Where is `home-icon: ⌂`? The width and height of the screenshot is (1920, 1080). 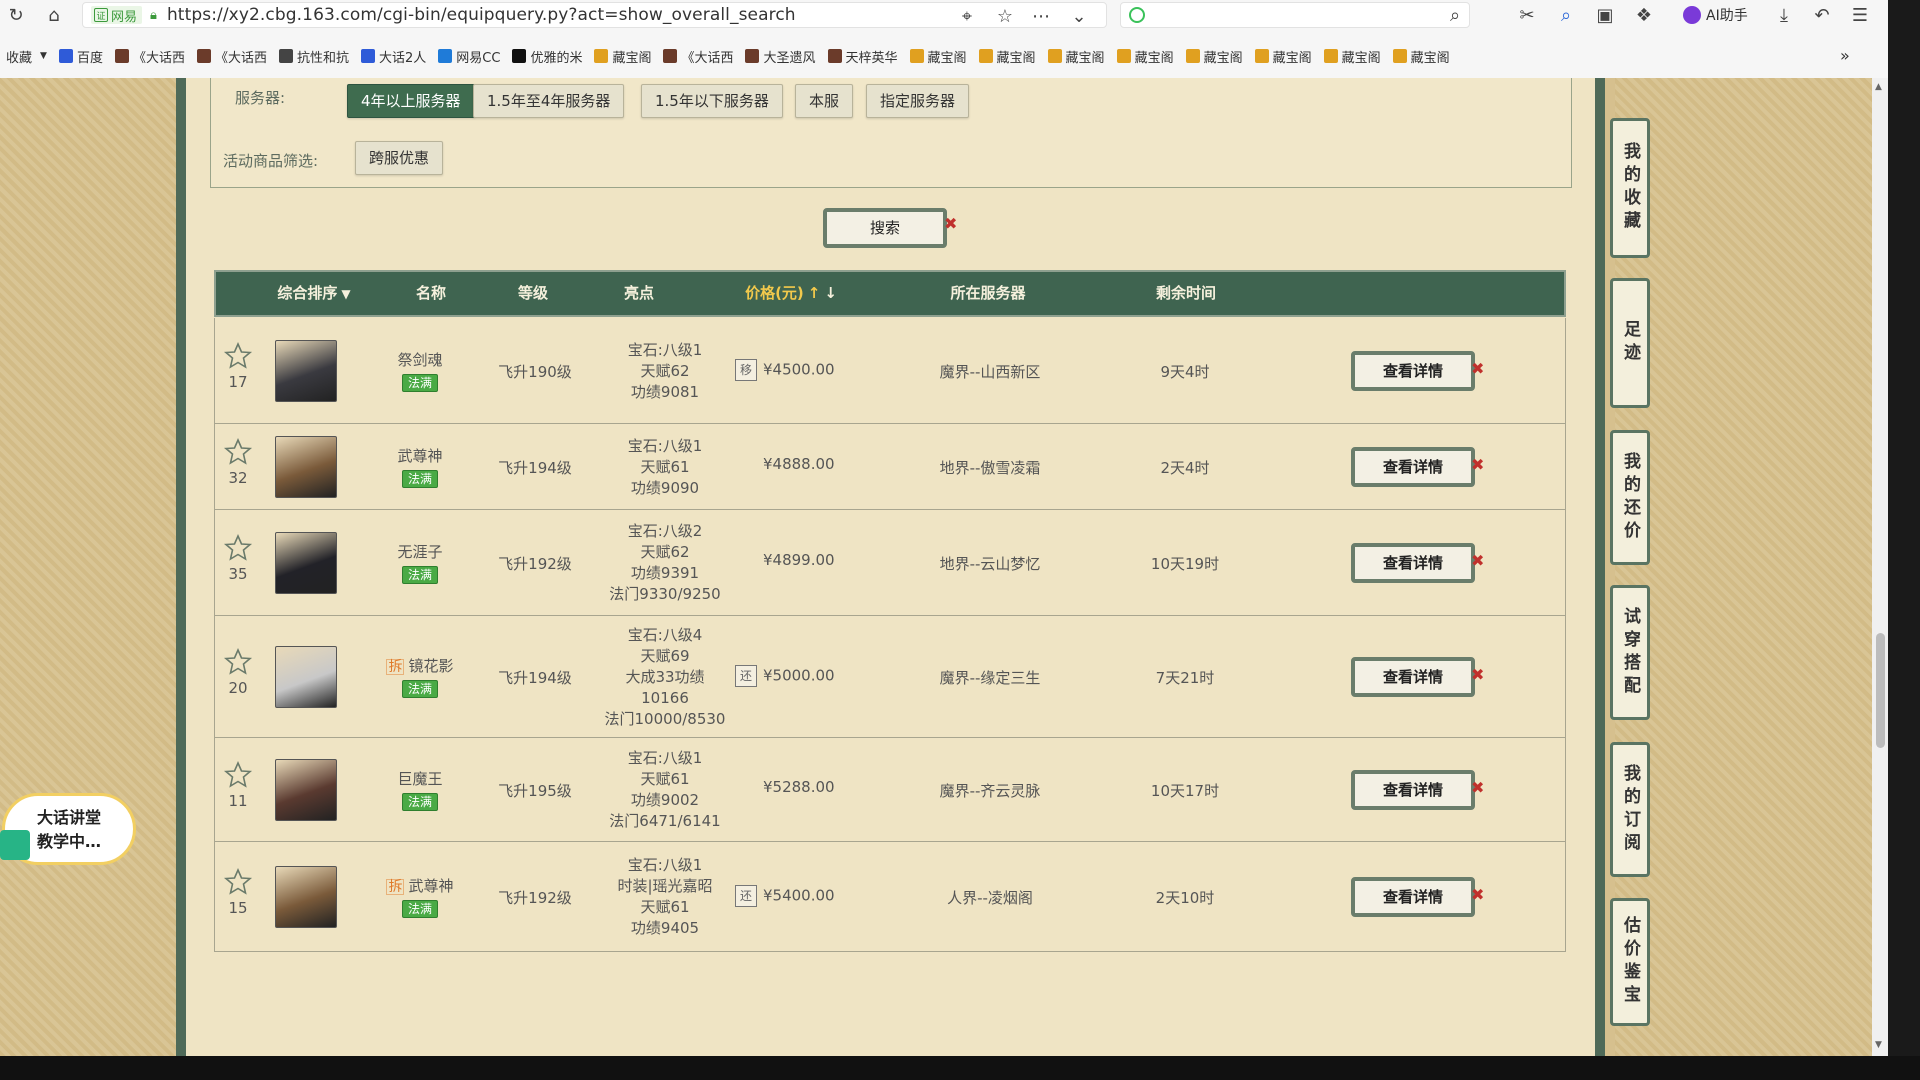 home-icon: ⌂ is located at coordinates (54, 15).